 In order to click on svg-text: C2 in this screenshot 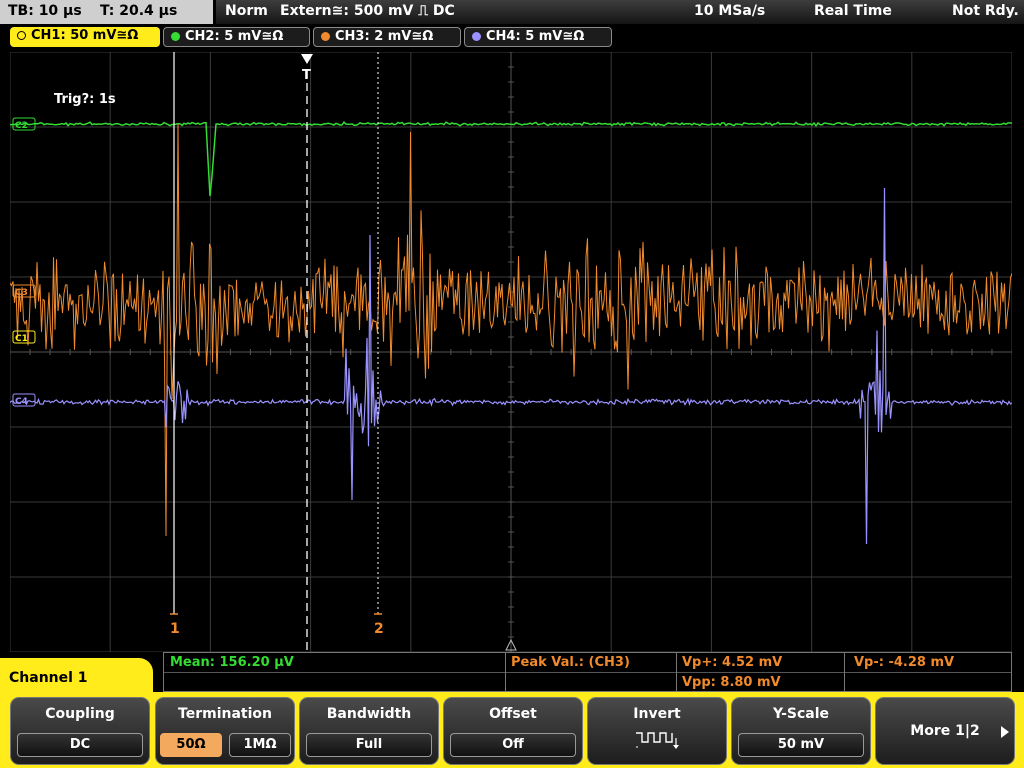, I will do `click(21, 126)`.